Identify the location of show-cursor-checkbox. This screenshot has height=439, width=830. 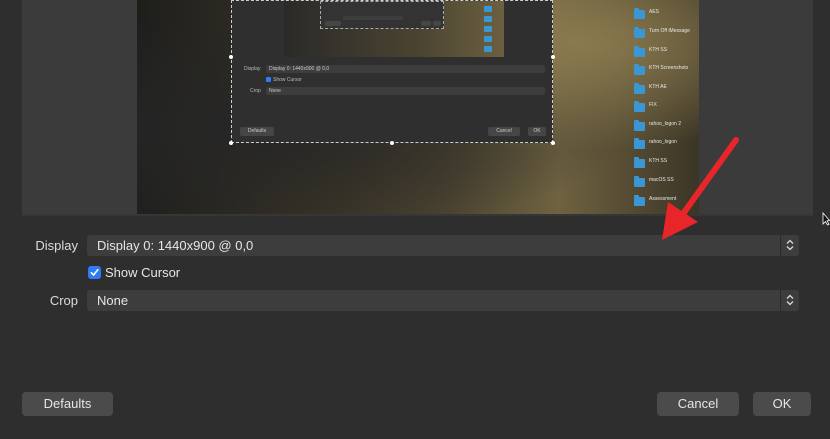
(94, 272).